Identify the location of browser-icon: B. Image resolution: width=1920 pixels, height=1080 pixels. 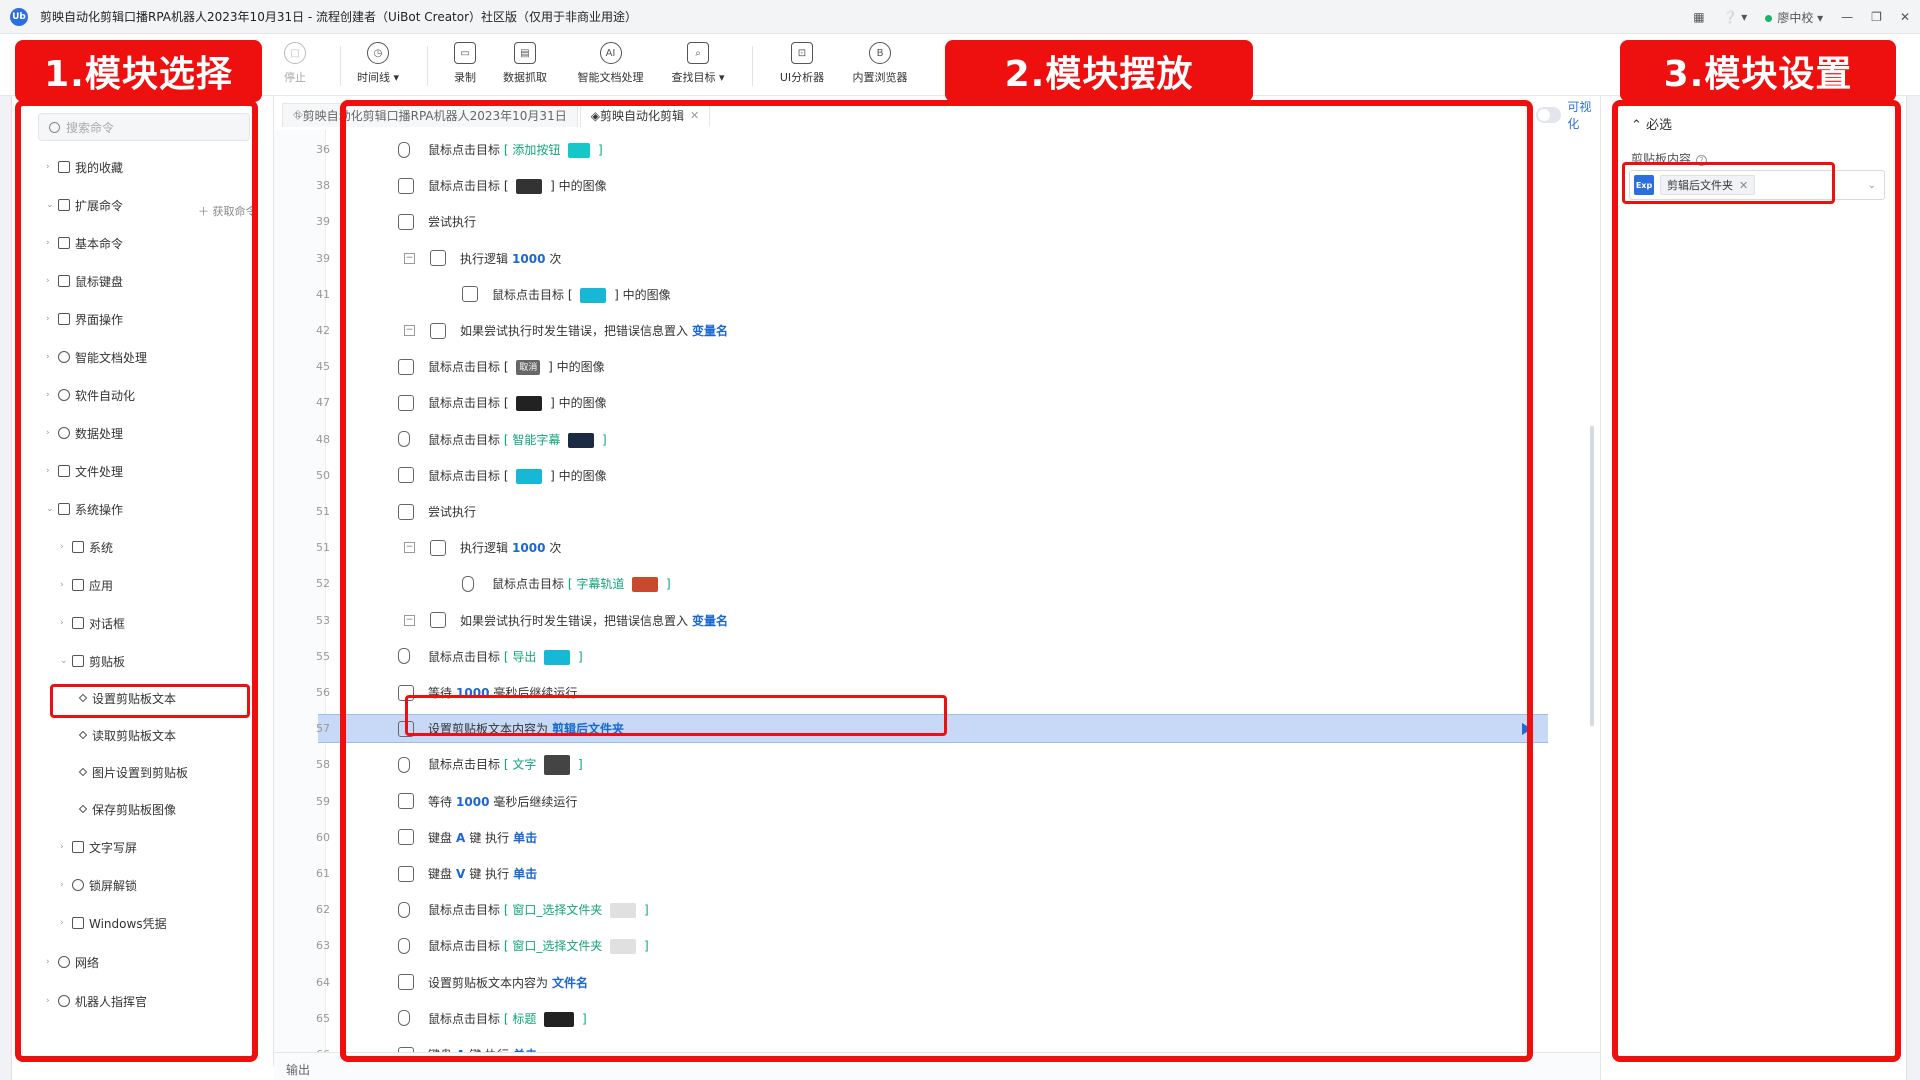
(880, 53).